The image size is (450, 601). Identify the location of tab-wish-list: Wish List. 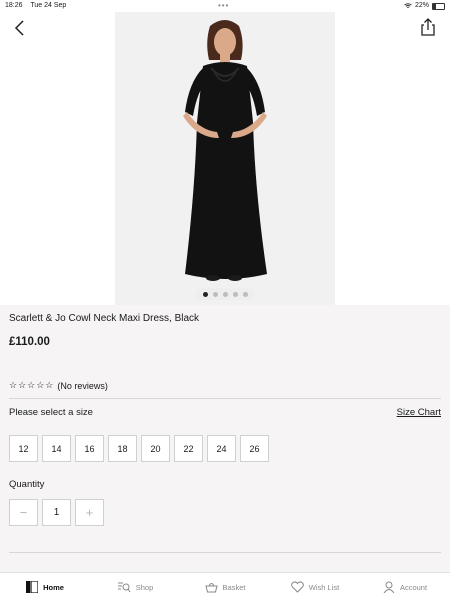
(315, 587).